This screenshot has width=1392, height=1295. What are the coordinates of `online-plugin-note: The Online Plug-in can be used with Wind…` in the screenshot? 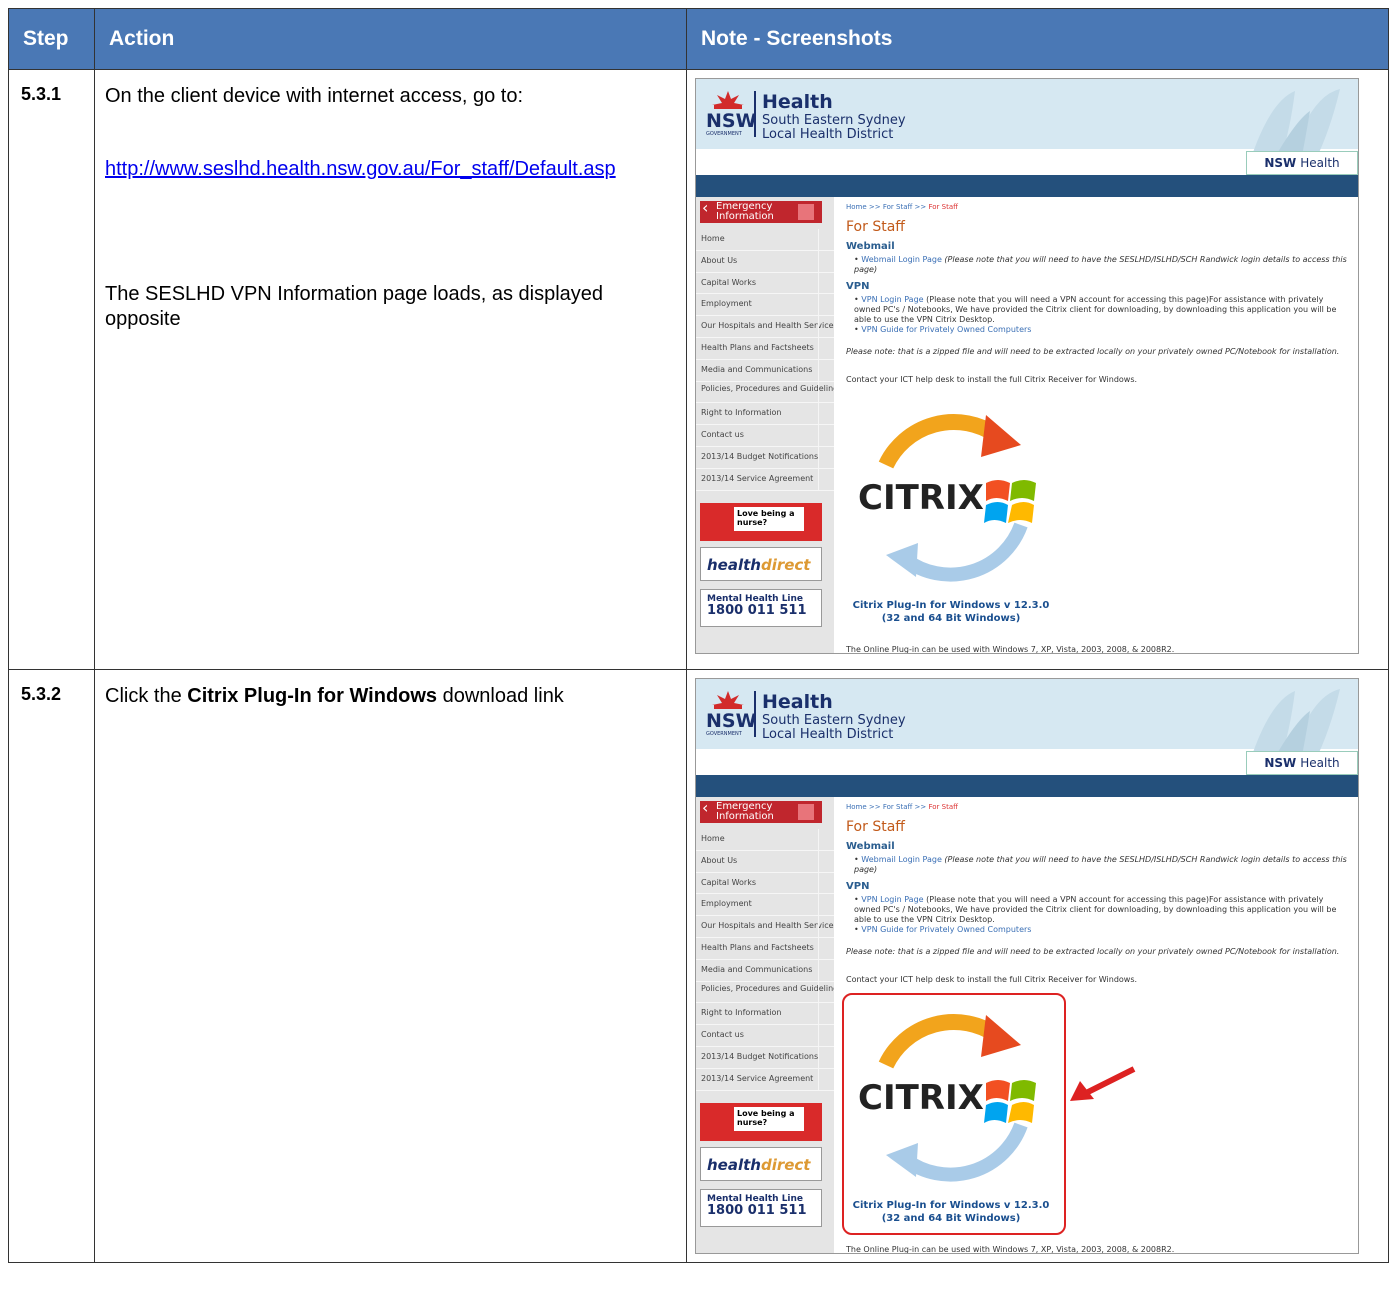 It's located at (1010, 1249).